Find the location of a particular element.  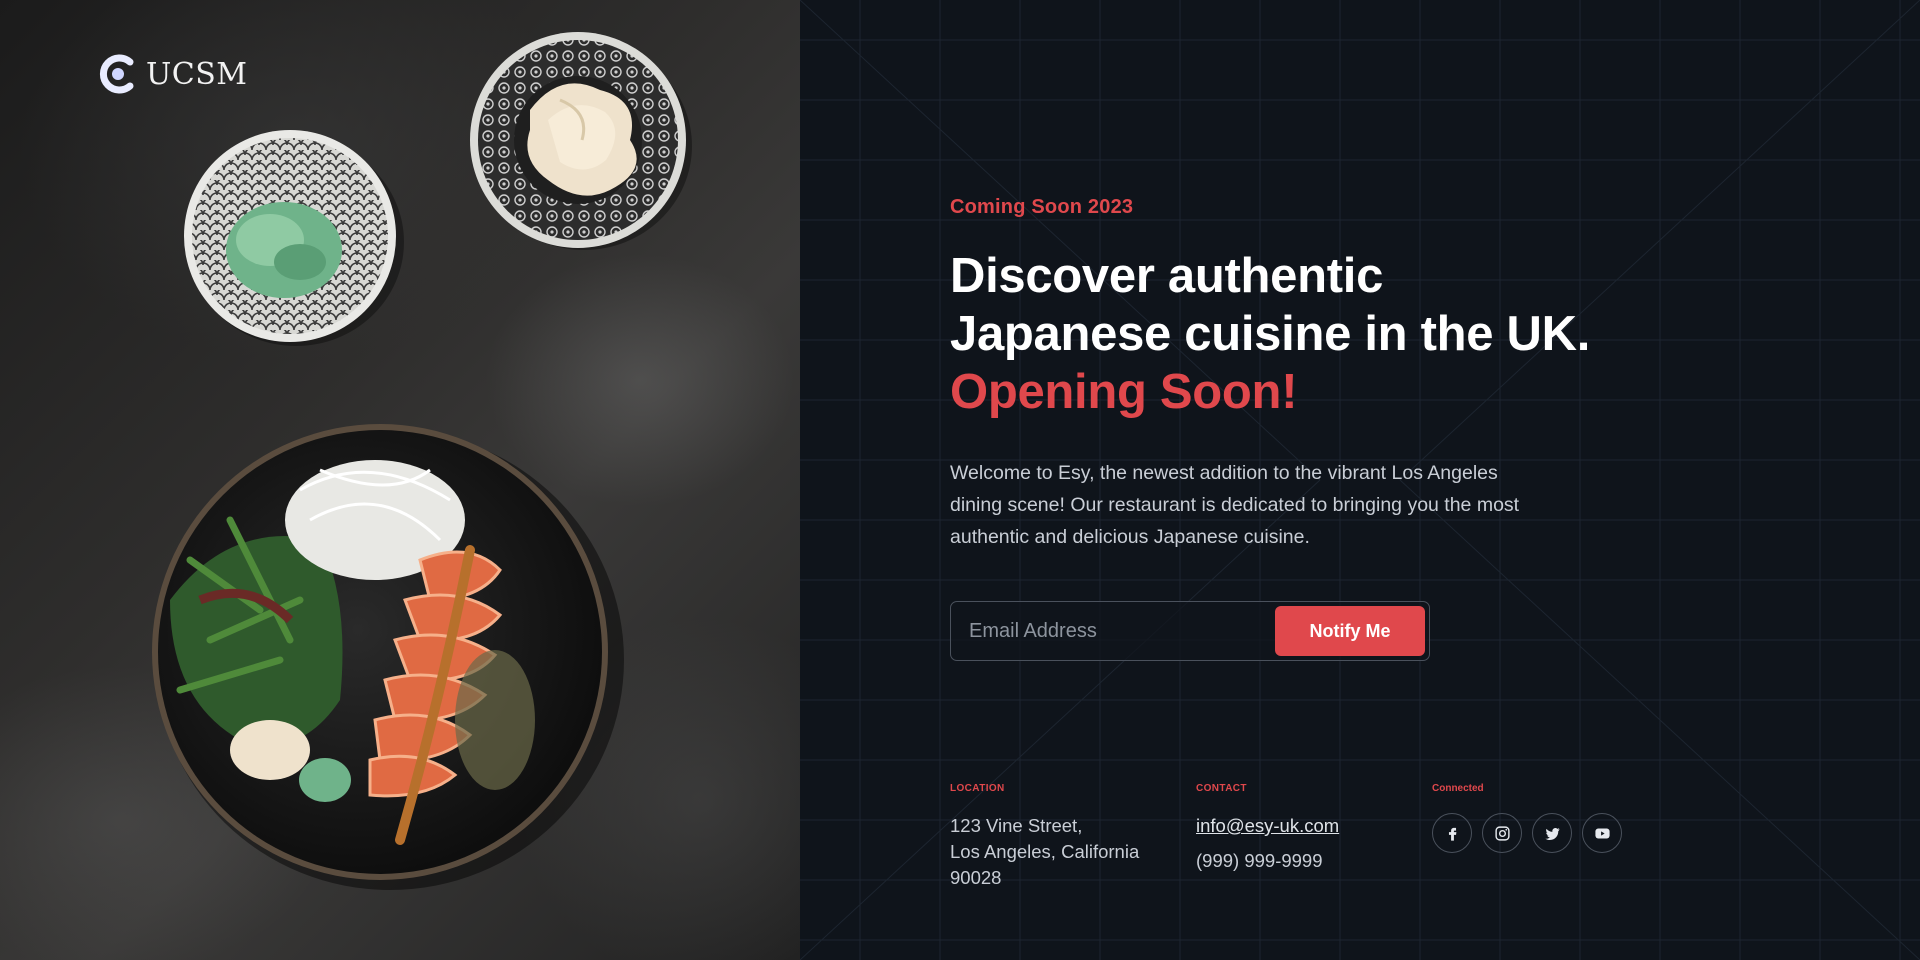

youtube-link is located at coordinates (1602, 833).